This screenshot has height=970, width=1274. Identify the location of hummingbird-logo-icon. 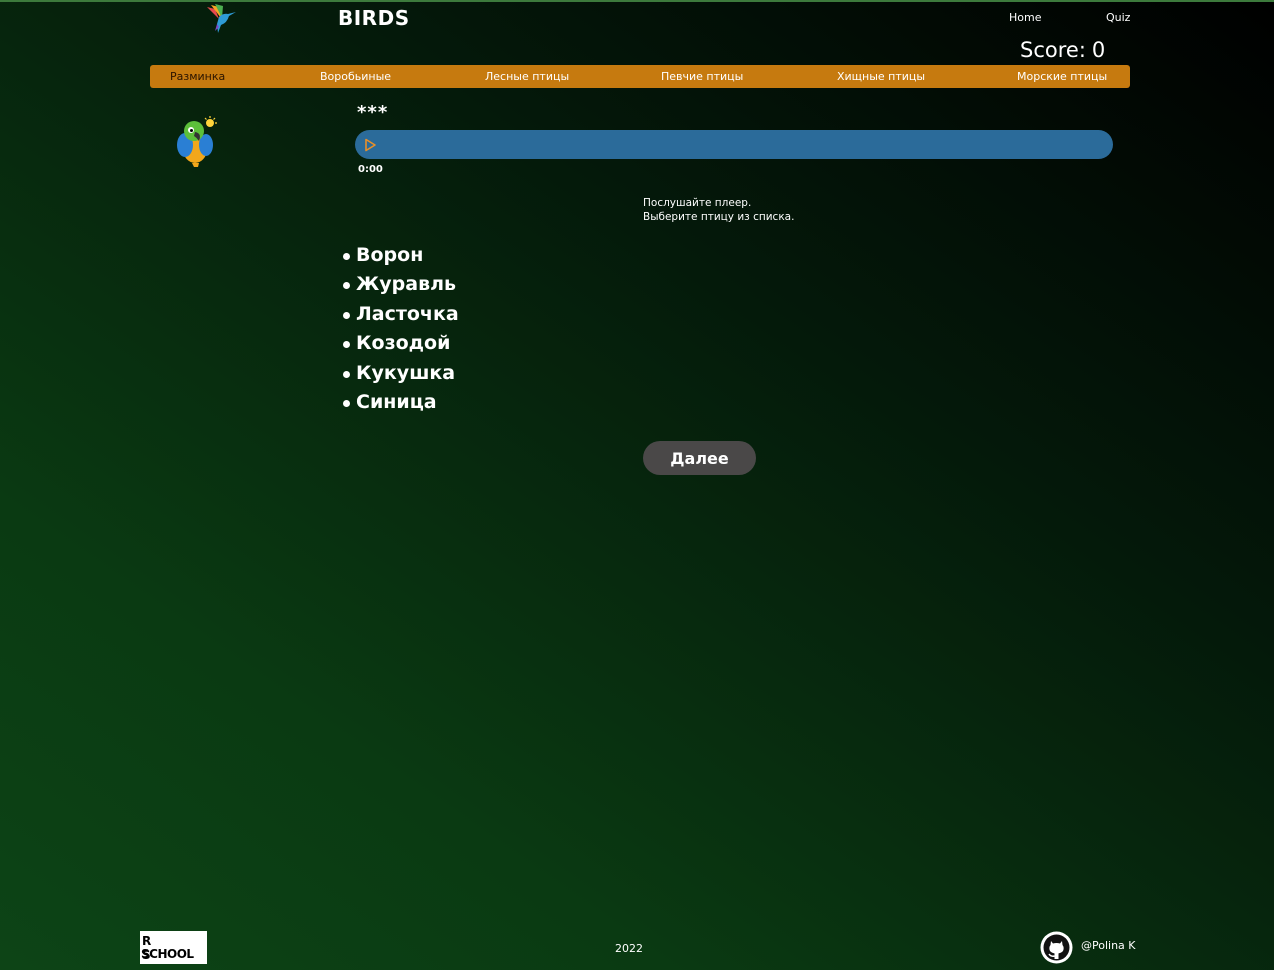
(220, 19).